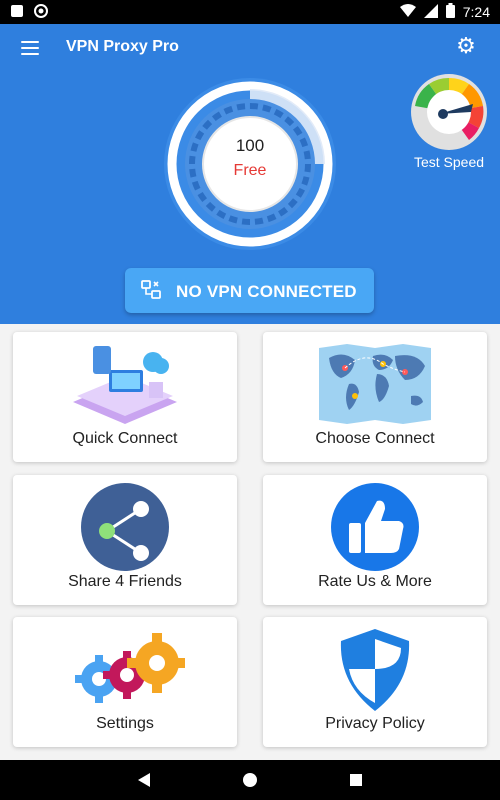 The image size is (500, 800). Describe the element at coordinates (375, 723) in the screenshot. I see `card-label: Privacy Policy` at that location.